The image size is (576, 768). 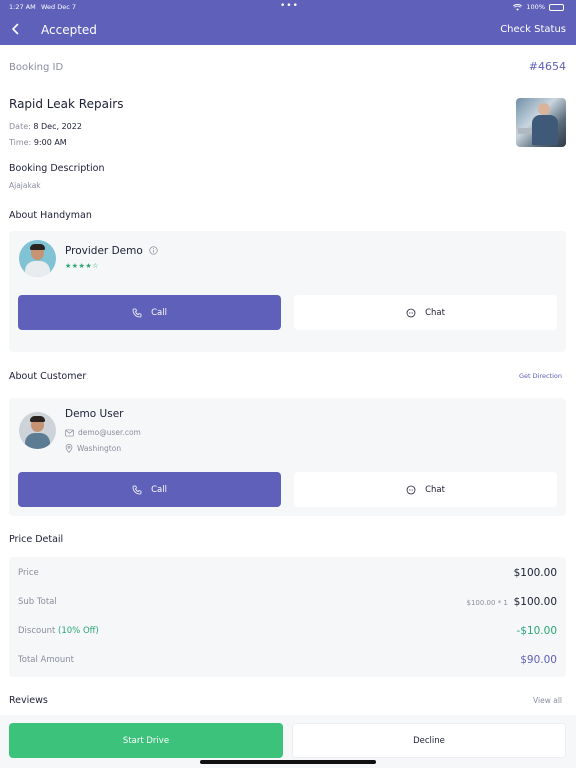 What do you see at coordinates (48, 376) in the screenshot?
I see `about-customer-title: About Customer` at bounding box center [48, 376].